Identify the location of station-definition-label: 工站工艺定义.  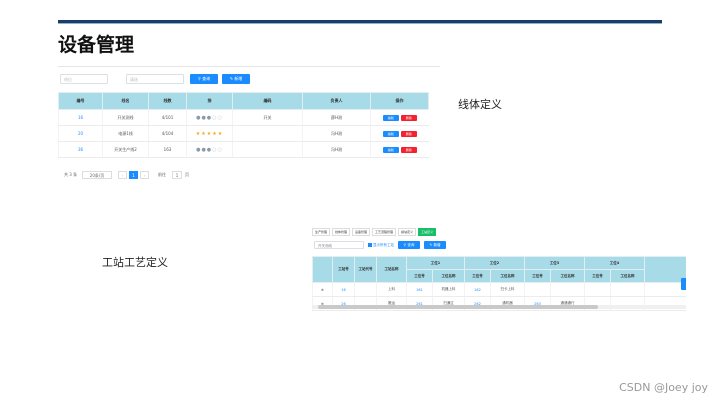
(135, 262).